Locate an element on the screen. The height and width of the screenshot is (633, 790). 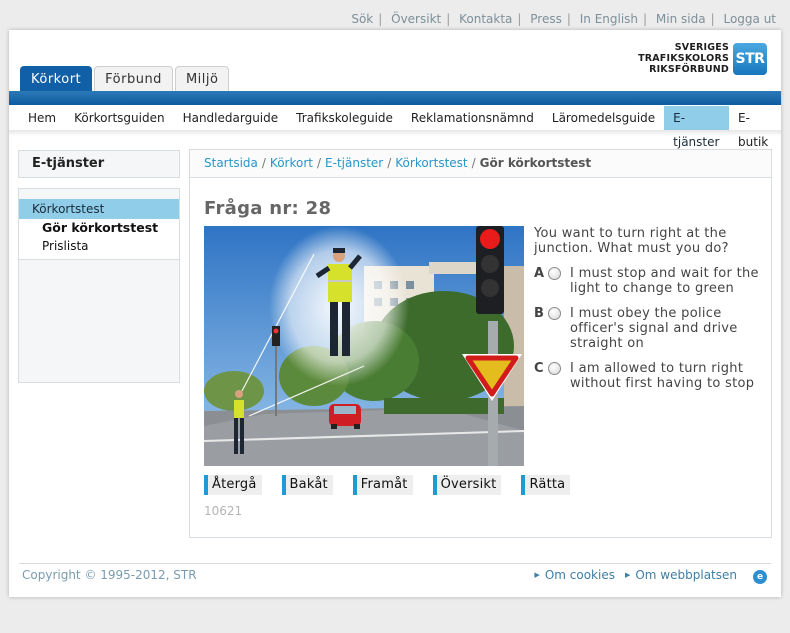
footer-link-about: ▶ Om webbplatsen is located at coordinates (681, 575).